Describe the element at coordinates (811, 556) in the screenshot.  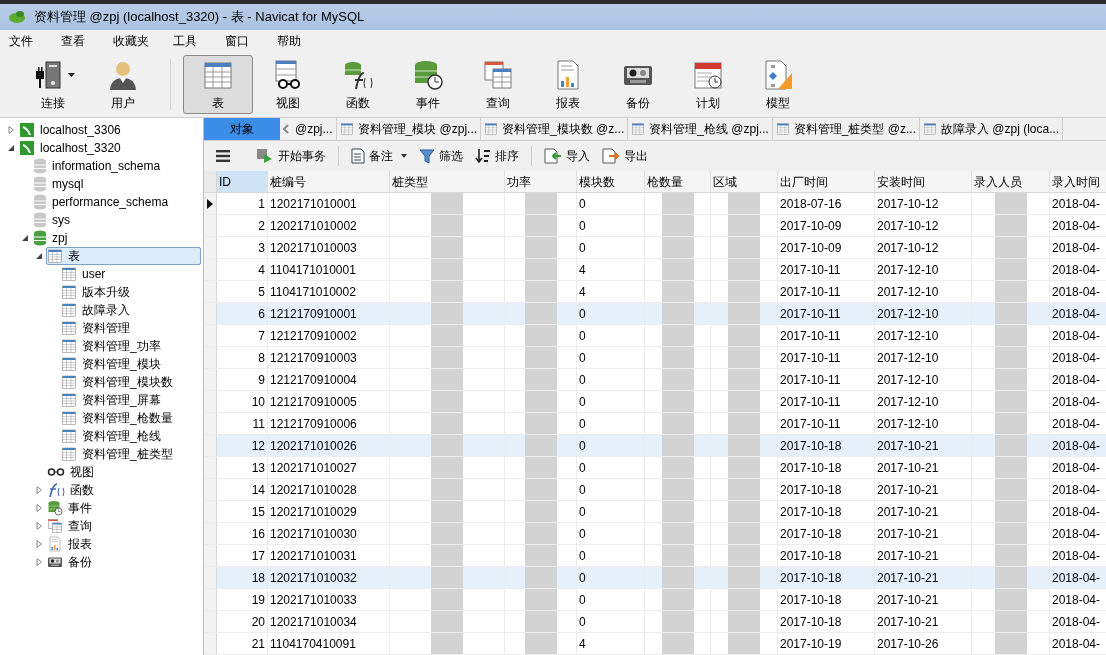
I see `table-cell-text: 2017-10-18` at that location.